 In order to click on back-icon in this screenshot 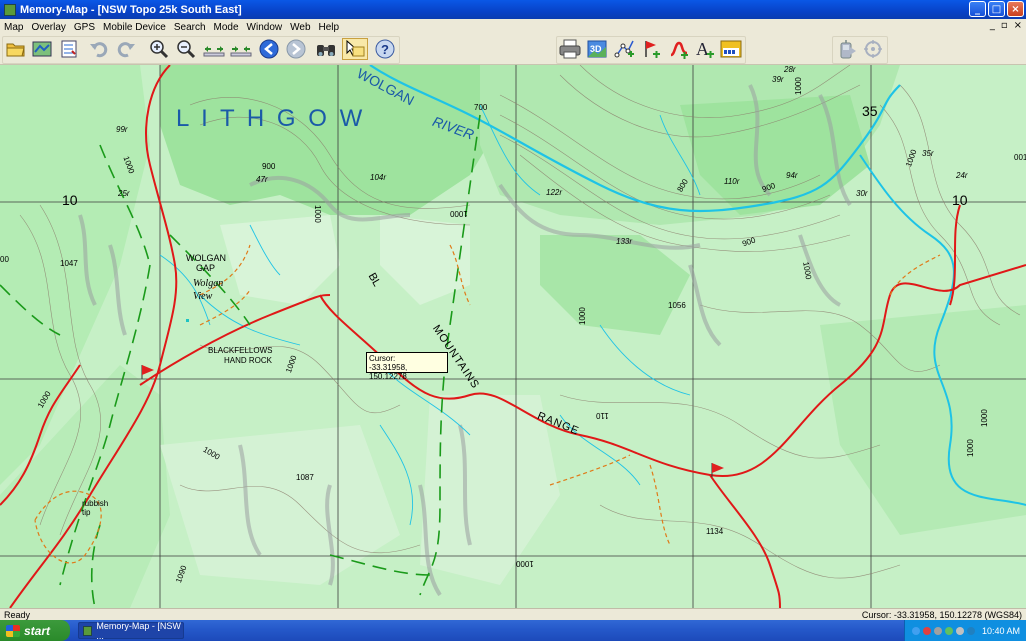, I will do `click(269, 49)`.